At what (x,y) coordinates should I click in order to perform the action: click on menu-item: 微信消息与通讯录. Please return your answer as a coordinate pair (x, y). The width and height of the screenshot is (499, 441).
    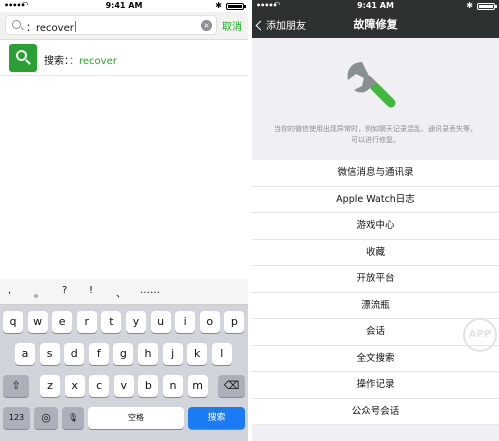
    Looking at the image, I should click on (375, 173).